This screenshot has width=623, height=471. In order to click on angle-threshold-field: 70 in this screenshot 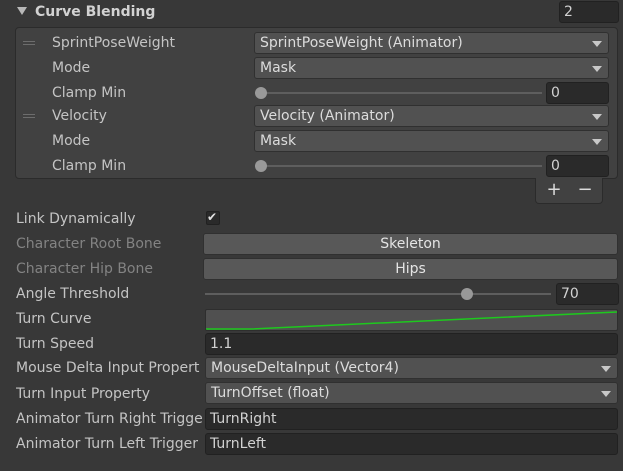, I will do `click(587, 294)`.